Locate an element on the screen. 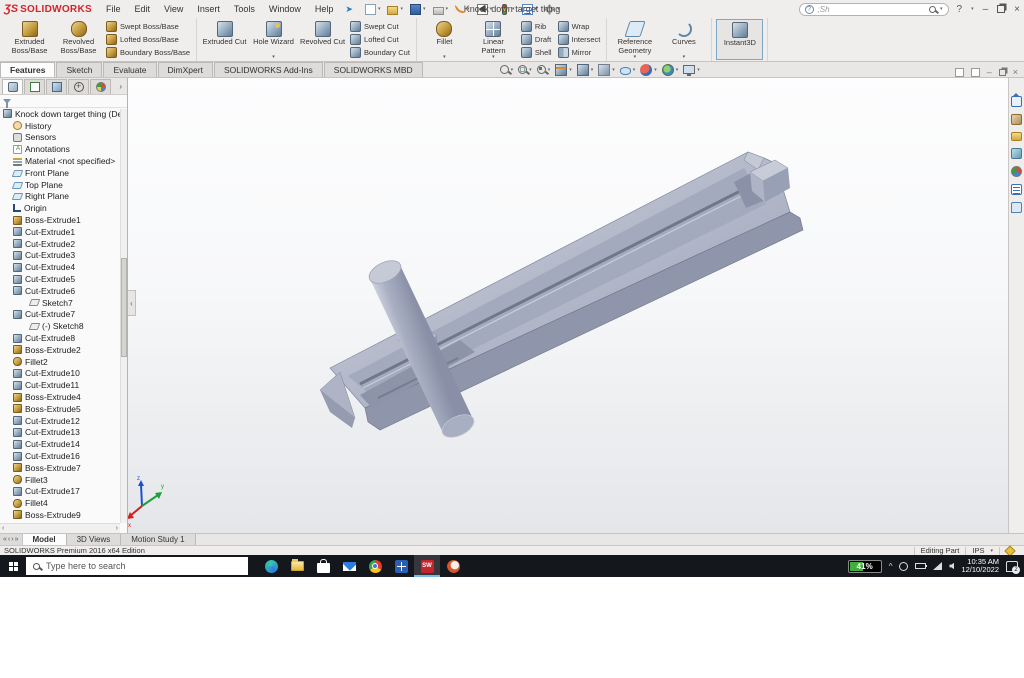 The image size is (1024, 678). volume-icon is located at coordinates (952, 566).